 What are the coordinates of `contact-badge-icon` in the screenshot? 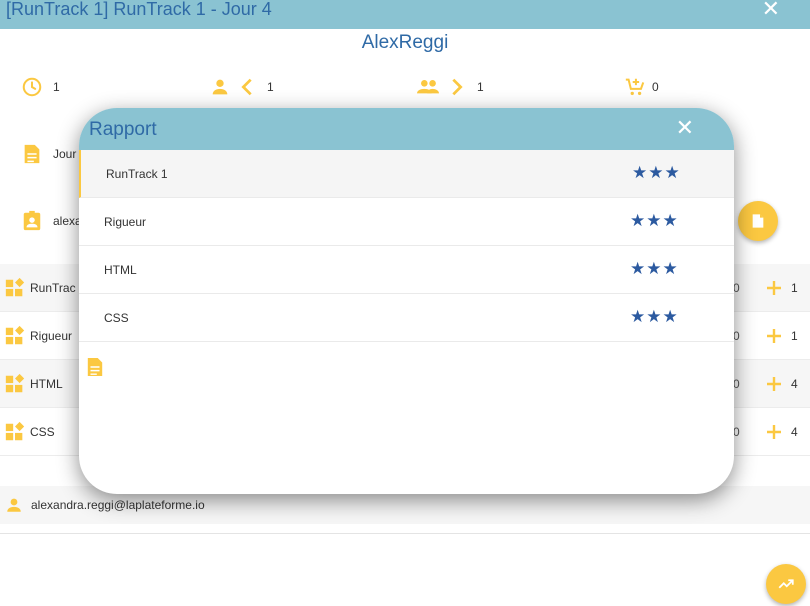 It's located at (32, 220).